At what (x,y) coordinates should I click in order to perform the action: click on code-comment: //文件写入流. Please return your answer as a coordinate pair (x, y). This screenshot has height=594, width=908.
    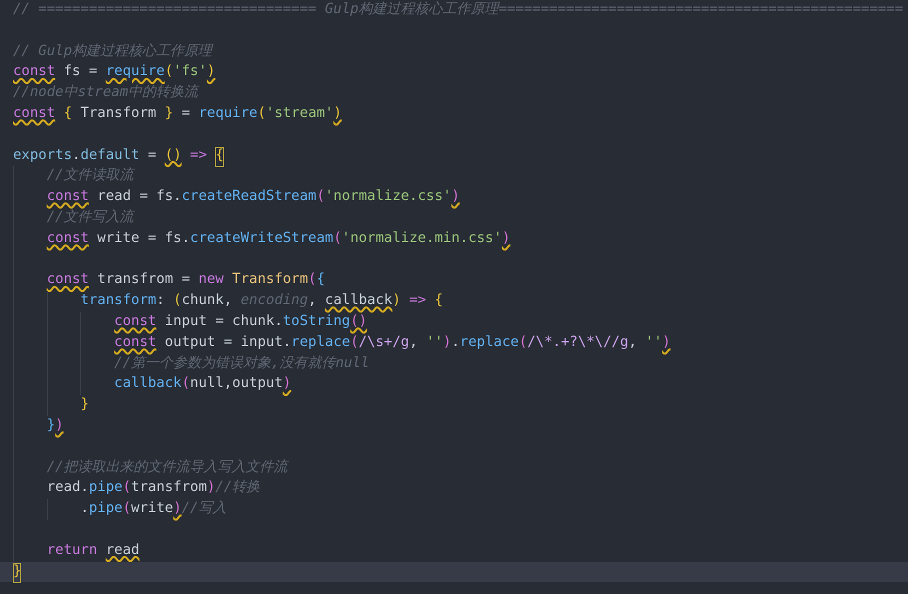
    Looking at the image, I should click on (454, 218).